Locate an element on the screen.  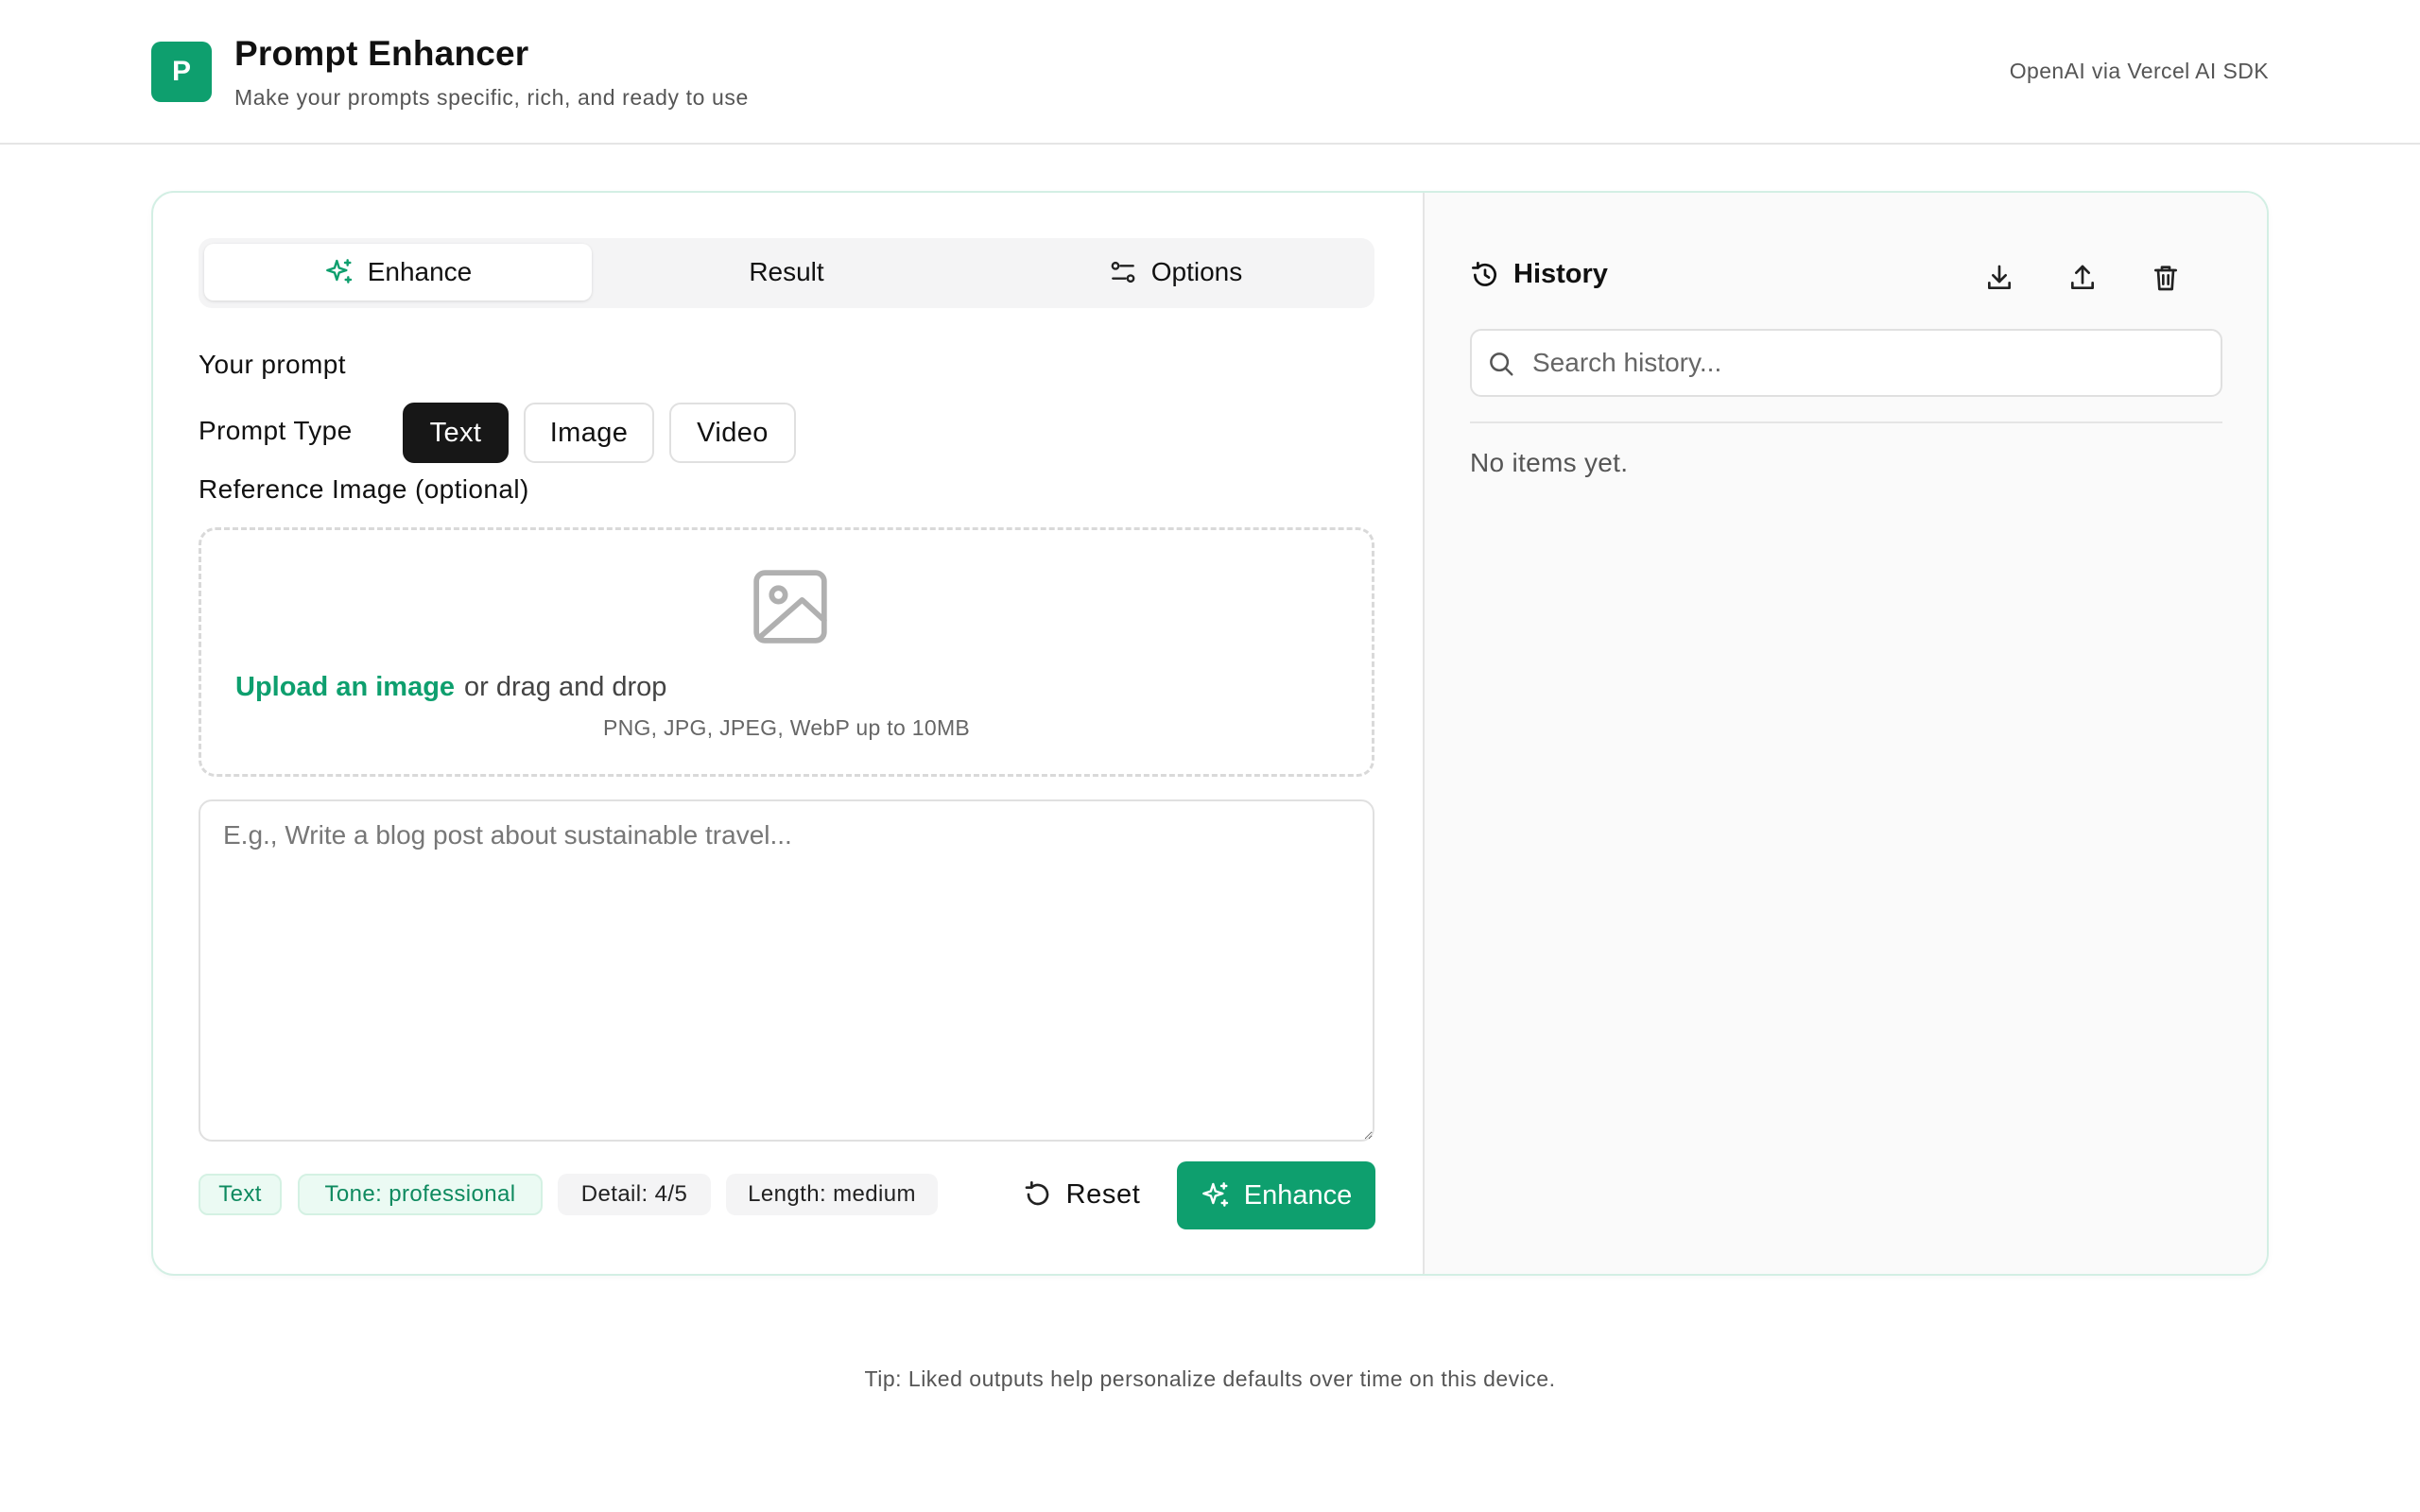
tab-result-label: Result is located at coordinates (786, 271).